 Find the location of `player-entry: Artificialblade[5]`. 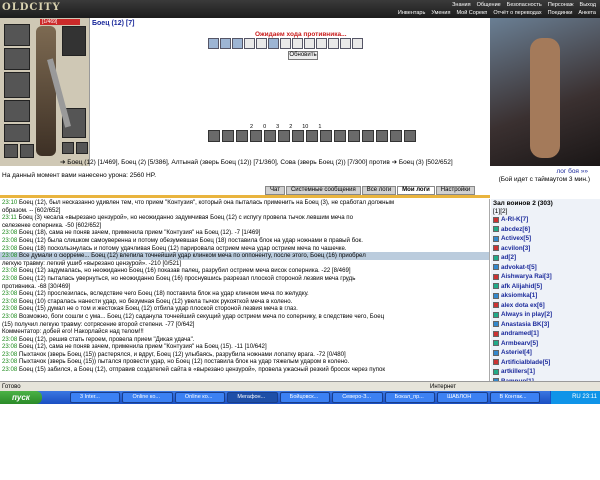

player-entry: Artificialblade[5] is located at coordinates (545, 363).